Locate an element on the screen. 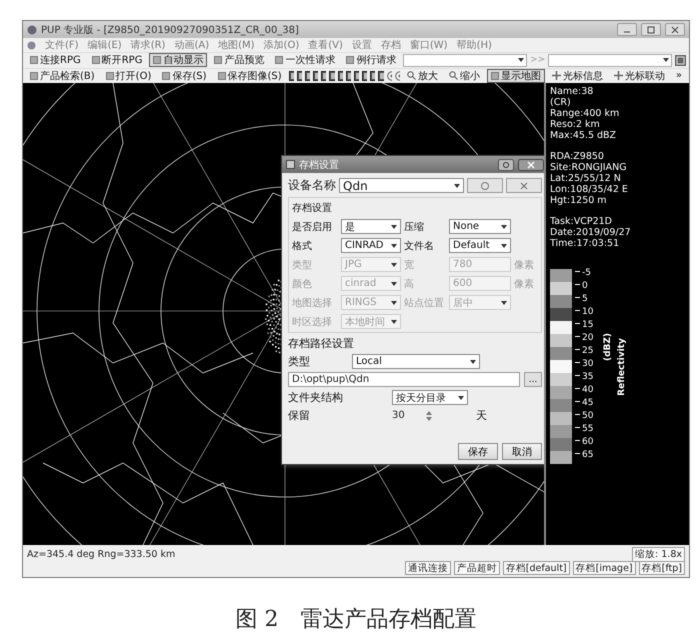 This screenshot has height=642, width=700. dialog-title: 存档设置 is located at coordinates (319, 165).